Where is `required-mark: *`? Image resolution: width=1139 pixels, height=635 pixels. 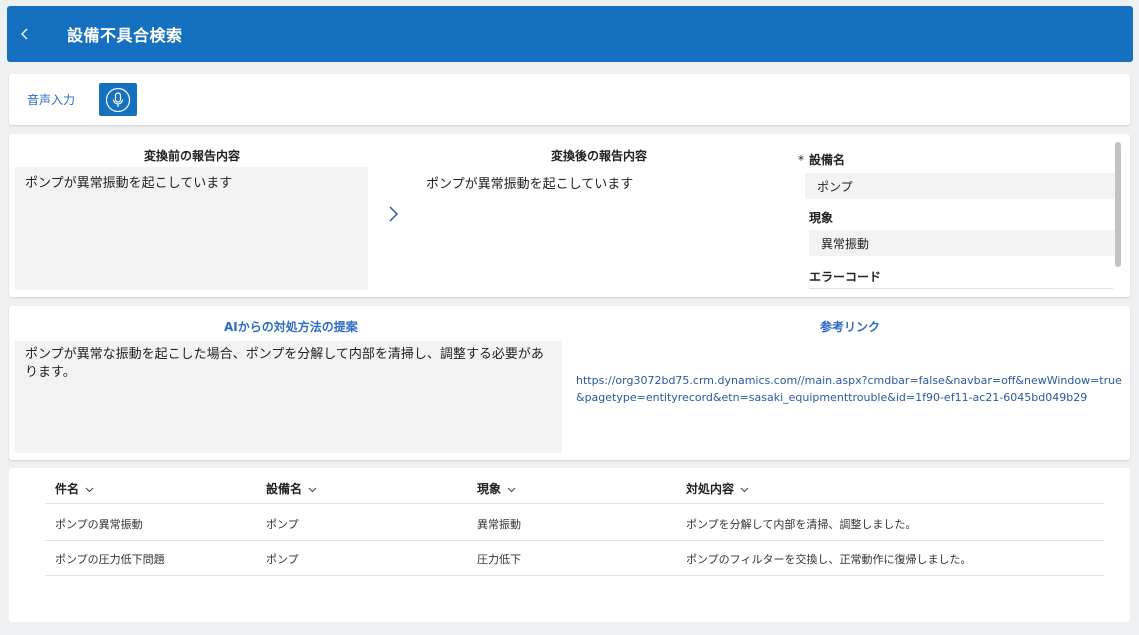
required-mark: * is located at coordinates (801, 160).